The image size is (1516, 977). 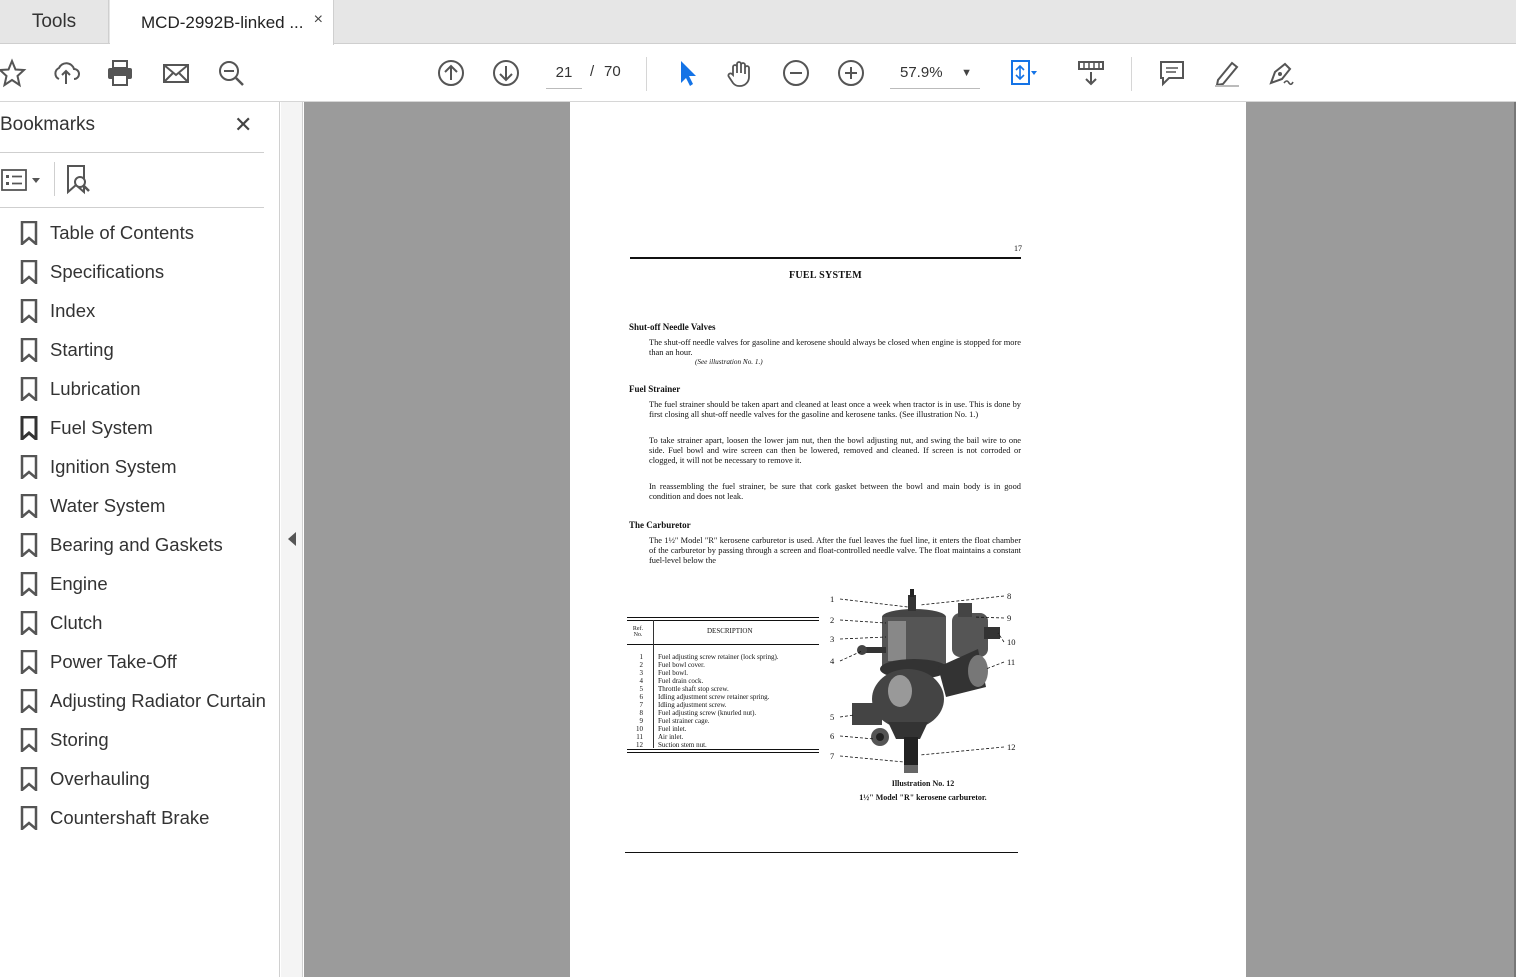 I want to click on bookmark-item: Power Take-Off, so click(x=139, y=661).